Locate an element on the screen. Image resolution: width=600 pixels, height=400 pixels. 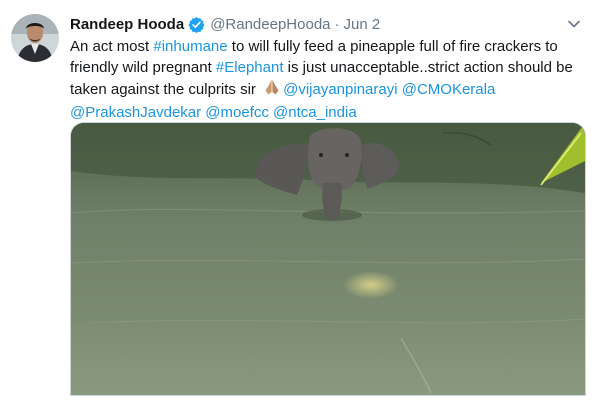
chevron-down-icon is located at coordinates (574, 24).